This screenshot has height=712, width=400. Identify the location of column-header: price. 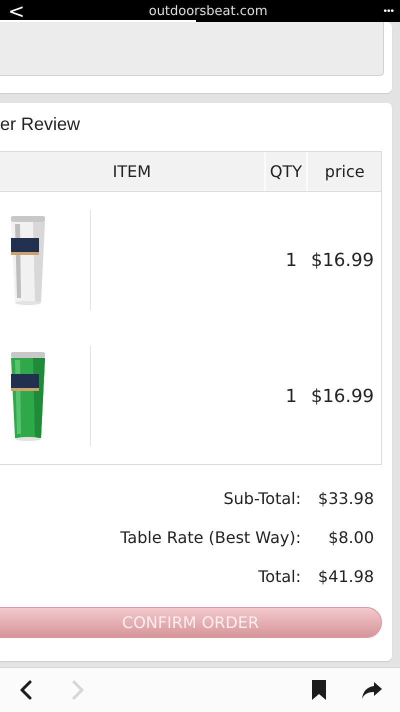
(345, 172).